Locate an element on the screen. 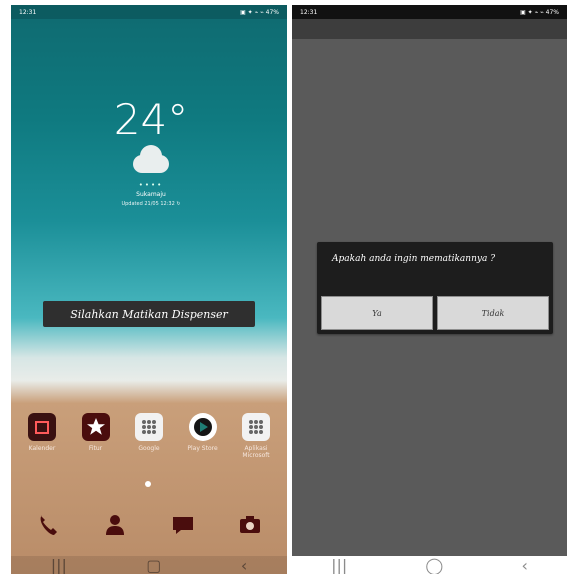  navigation-bar: ||| ◯ ‹ is located at coordinates (429, 565).